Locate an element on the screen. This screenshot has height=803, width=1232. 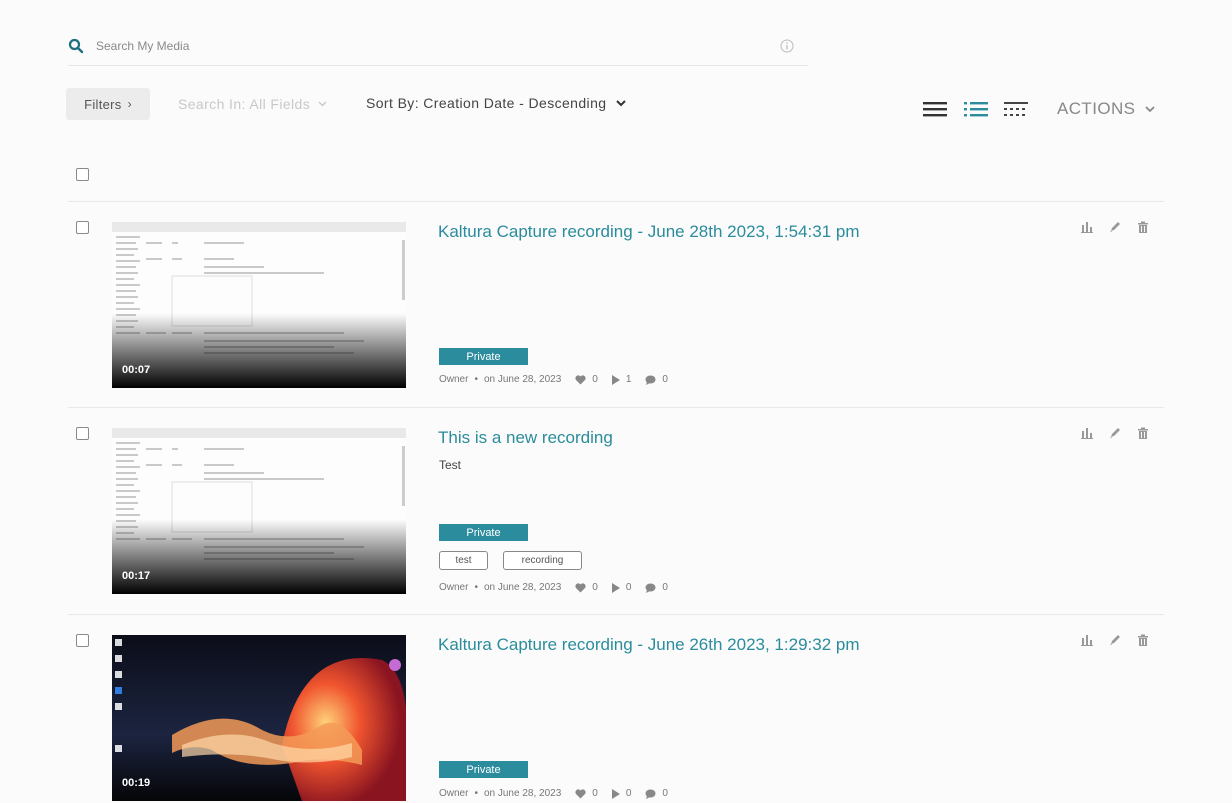
entry-title-link: This is a new recording is located at coordinates (525, 438).